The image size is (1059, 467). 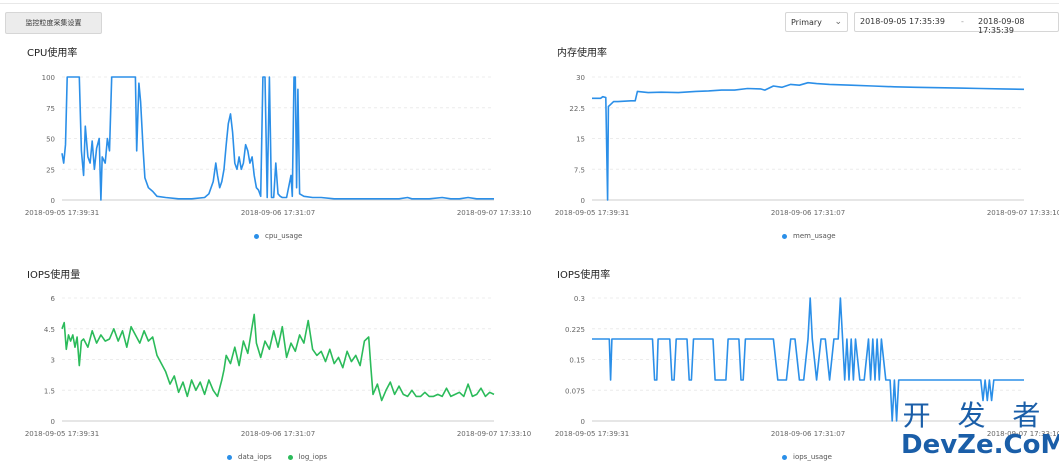 What do you see at coordinates (278, 434) in the screenshot?
I see `iops-xtick-label: 2018-09-06 17:31:07` at bounding box center [278, 434].